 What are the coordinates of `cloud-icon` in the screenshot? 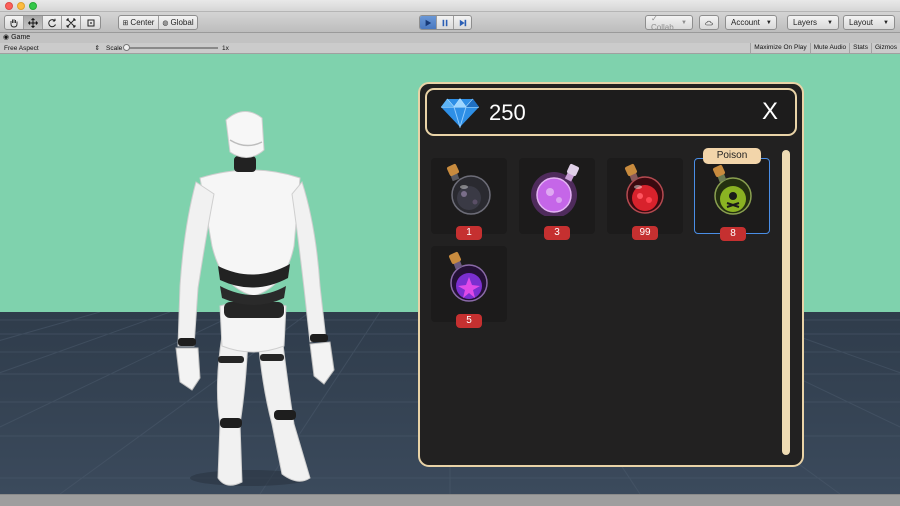 It's located at (709, 22).